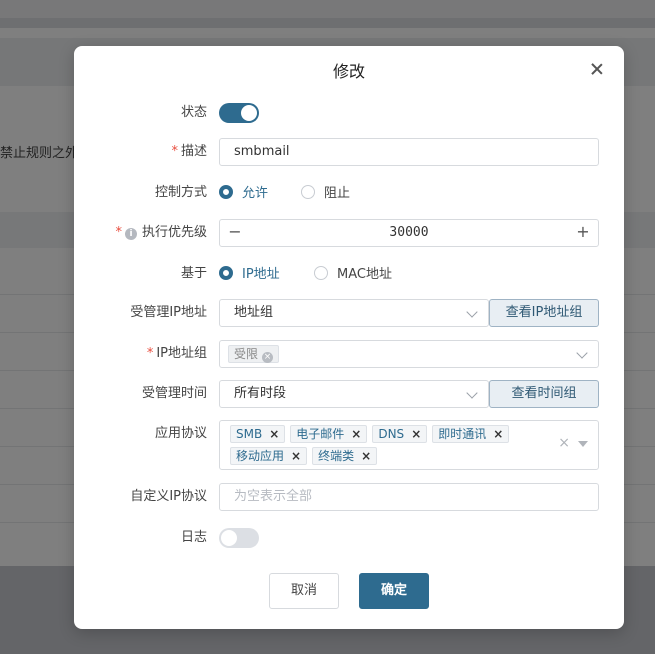 Image resolution: width=655 pixels, height=654 pixels. What do you see at coordinates (583, 444) in the screenshot?
I see `caret-down-icon` at bounding box center [583, 444].